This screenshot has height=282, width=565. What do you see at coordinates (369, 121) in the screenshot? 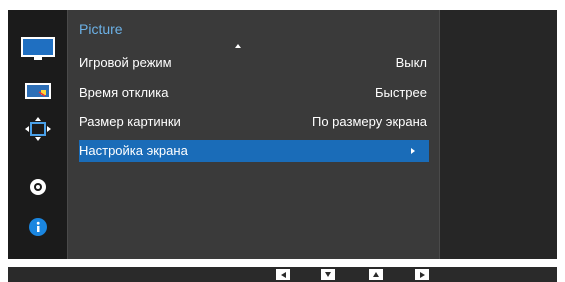
I see `menu-item-value: По размеру экрана` at bounding box center [369, 121].